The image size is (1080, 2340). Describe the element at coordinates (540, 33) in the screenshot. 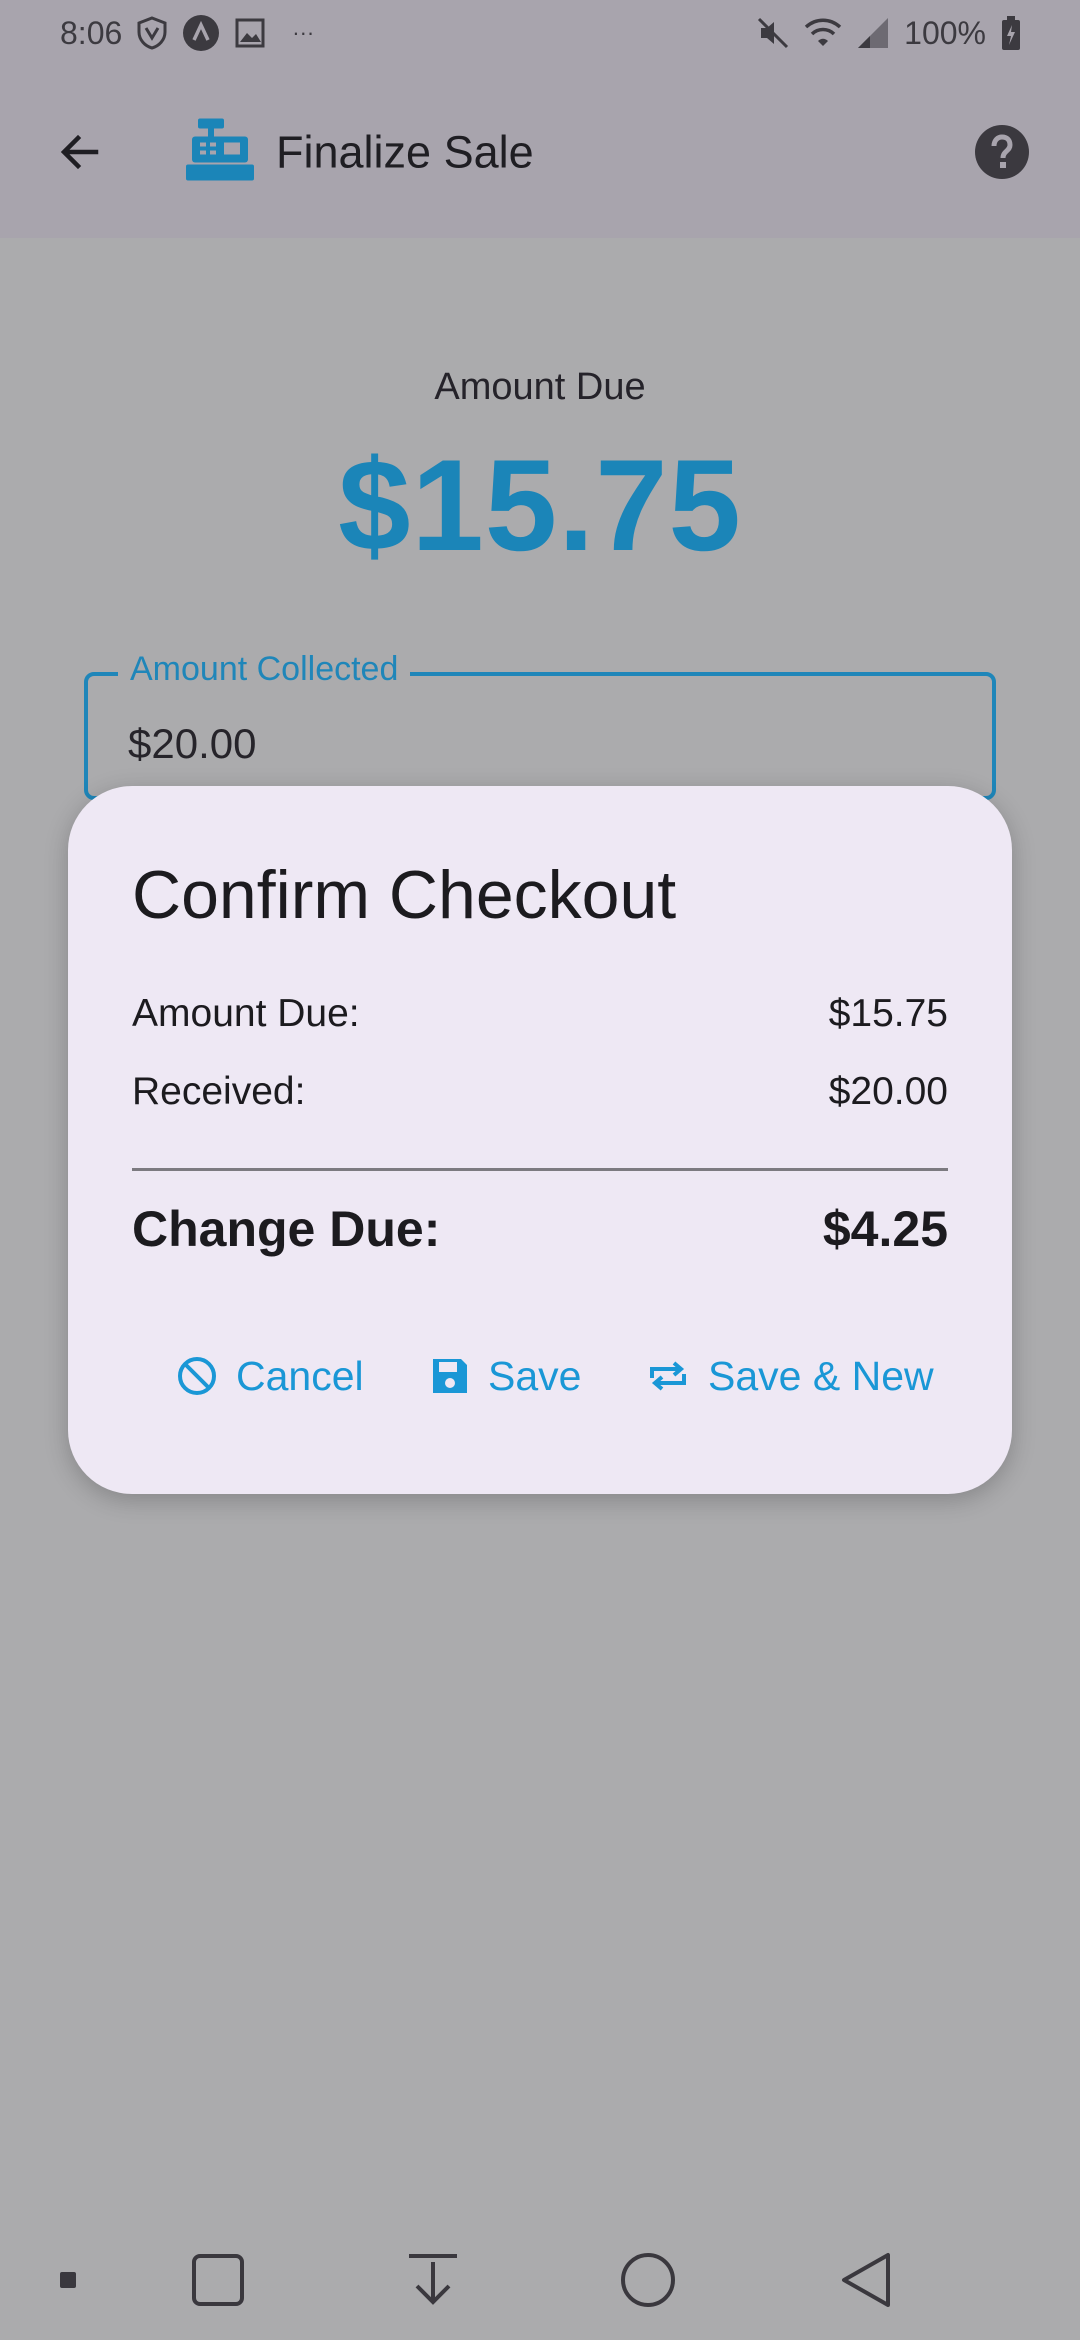

I see `status-bar: 8:06 ··· 100%` at that location.